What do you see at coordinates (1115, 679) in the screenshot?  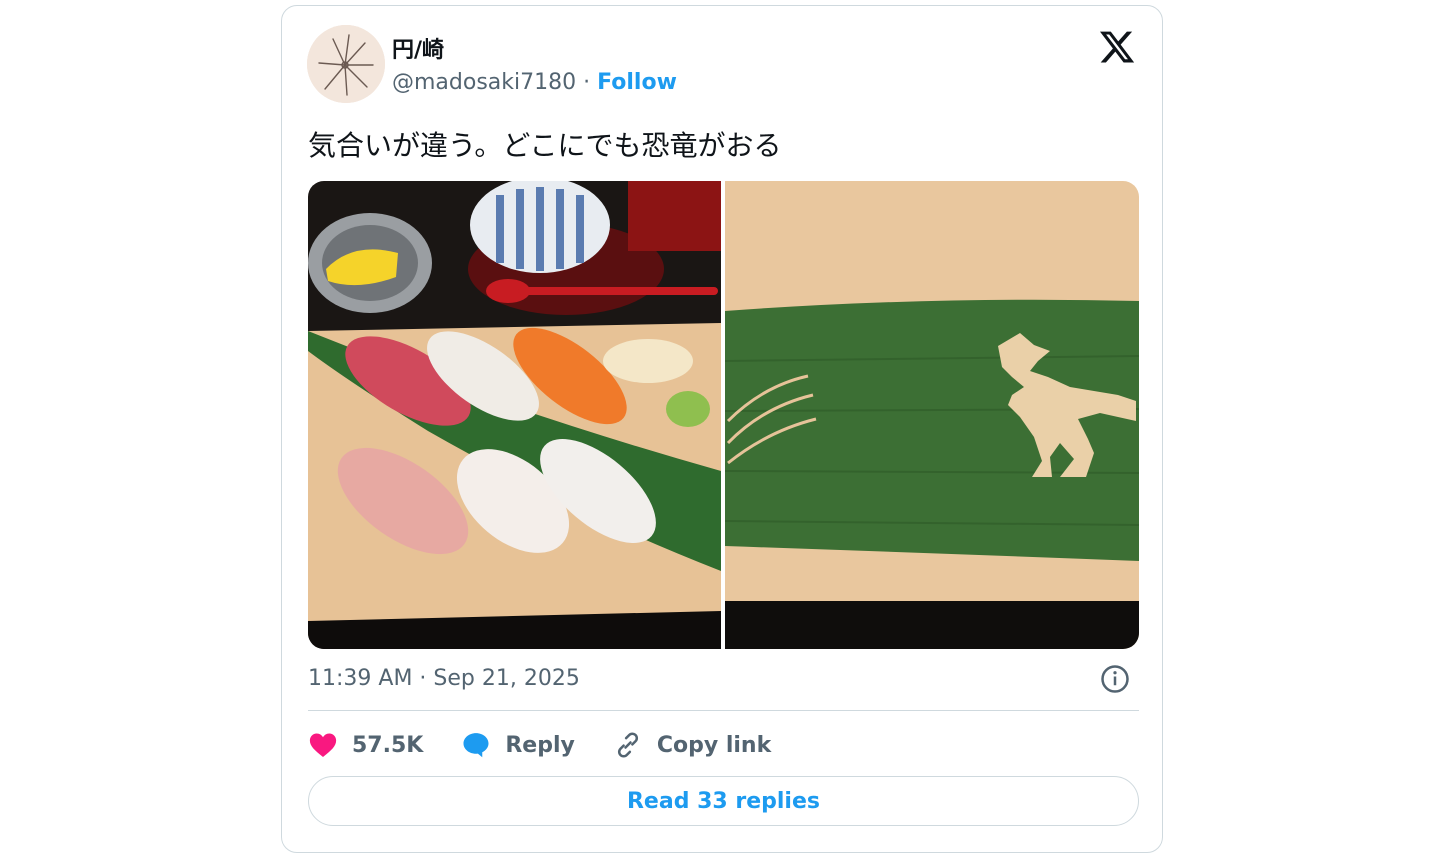 I see `info-icon` at bounding box center [1115, 679].